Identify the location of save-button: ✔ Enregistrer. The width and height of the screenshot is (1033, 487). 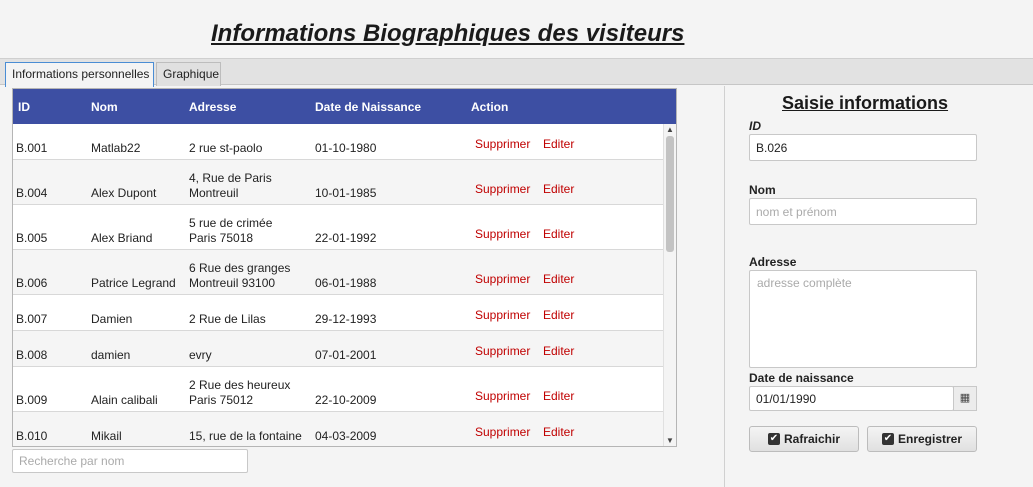
(922, 439).